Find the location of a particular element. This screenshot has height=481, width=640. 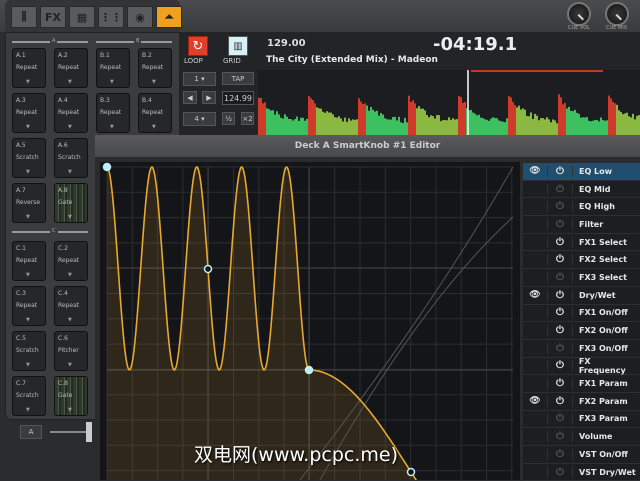

waveform is located at coordinates (449, 102).